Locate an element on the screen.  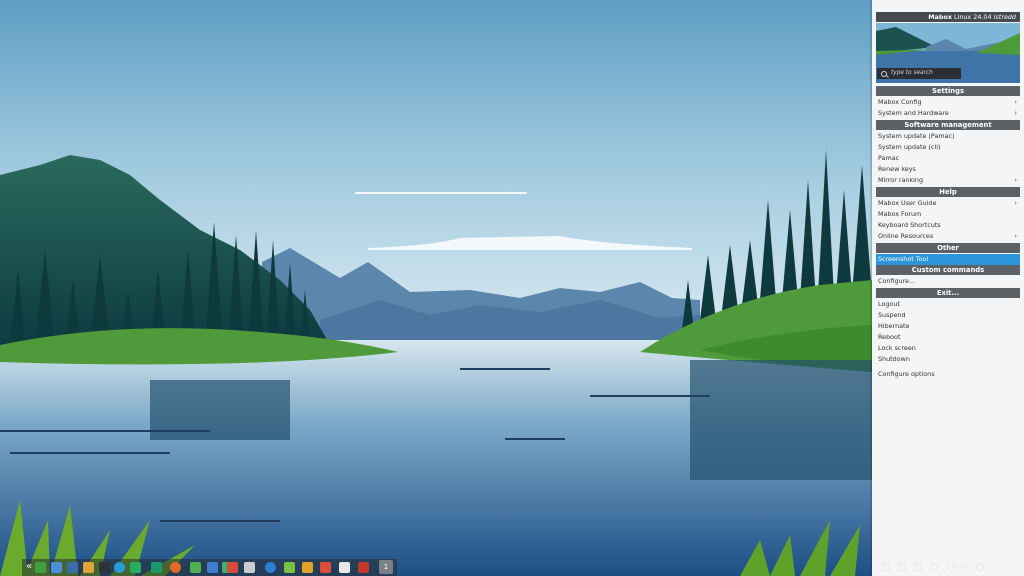
monitor-icon is located at coordinates (72, 567).